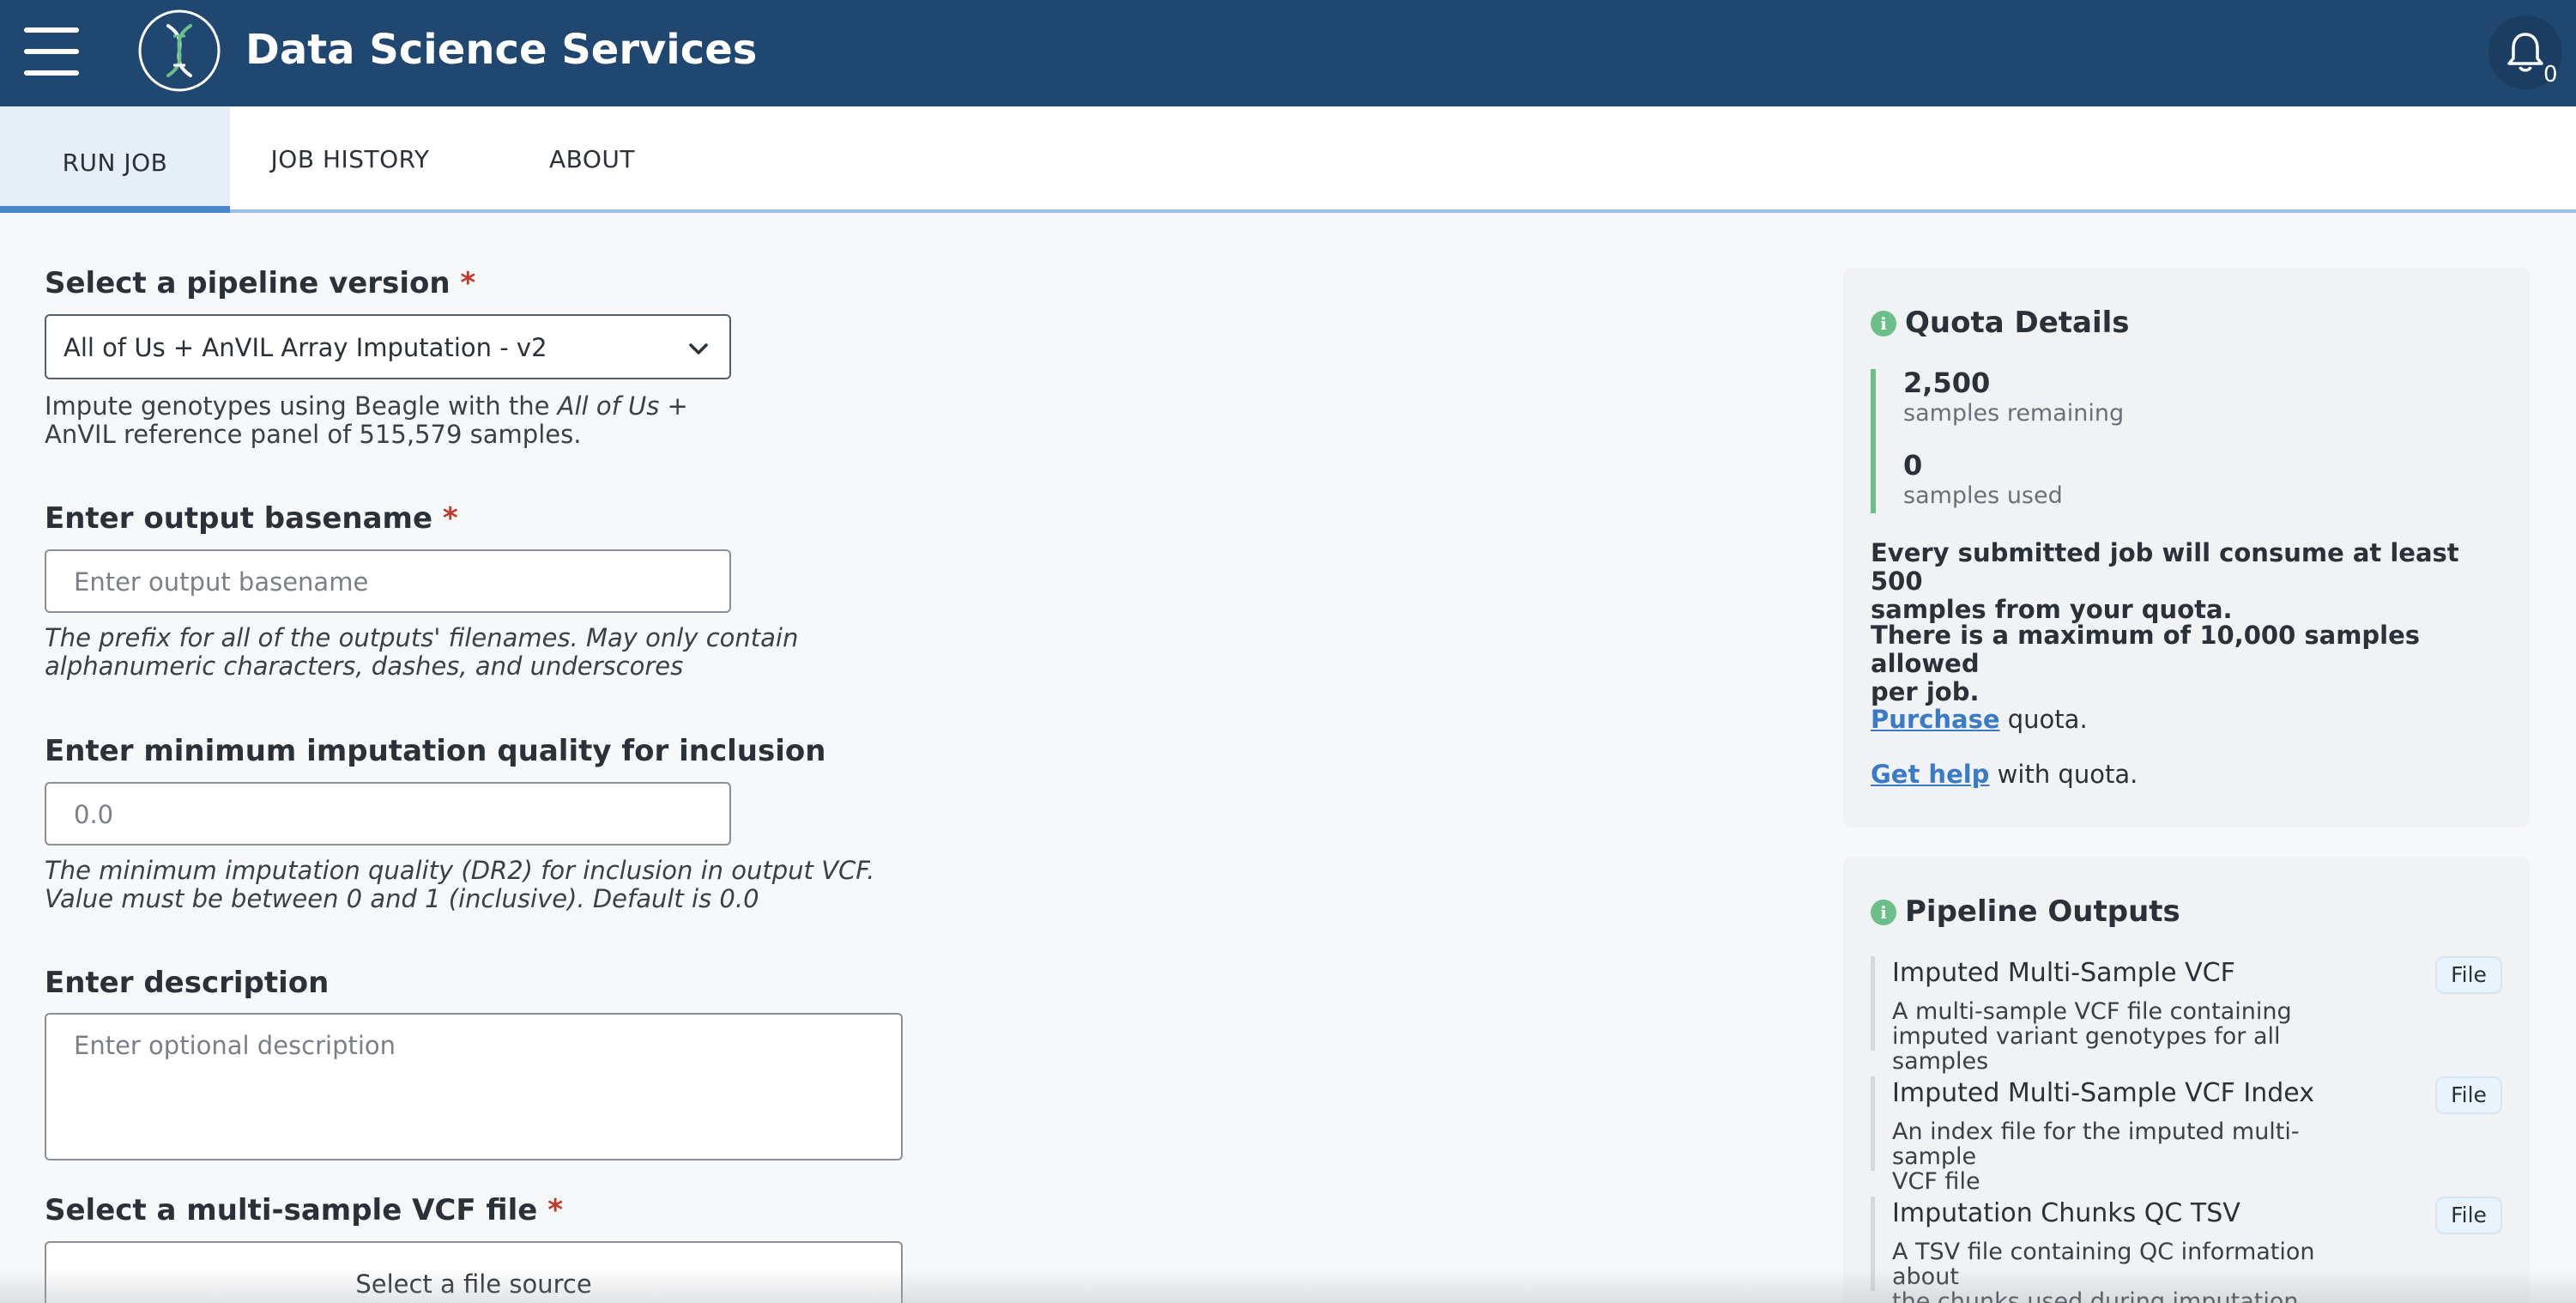  What do you see at coordinates (2103, 1093) in the screenshot?
I see `output-name: Imputed Multi-Sample VCF Index` at bounding box center [2103, 1093].